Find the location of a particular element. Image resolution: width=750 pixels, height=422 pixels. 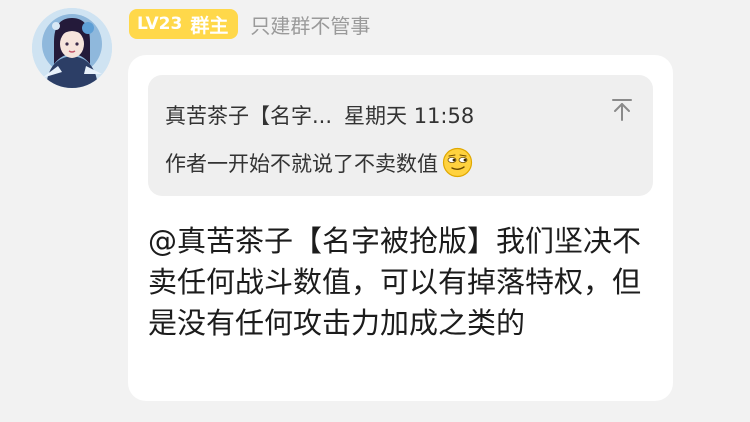

smirk-emoji-icon is located at coordinates (457, 162).